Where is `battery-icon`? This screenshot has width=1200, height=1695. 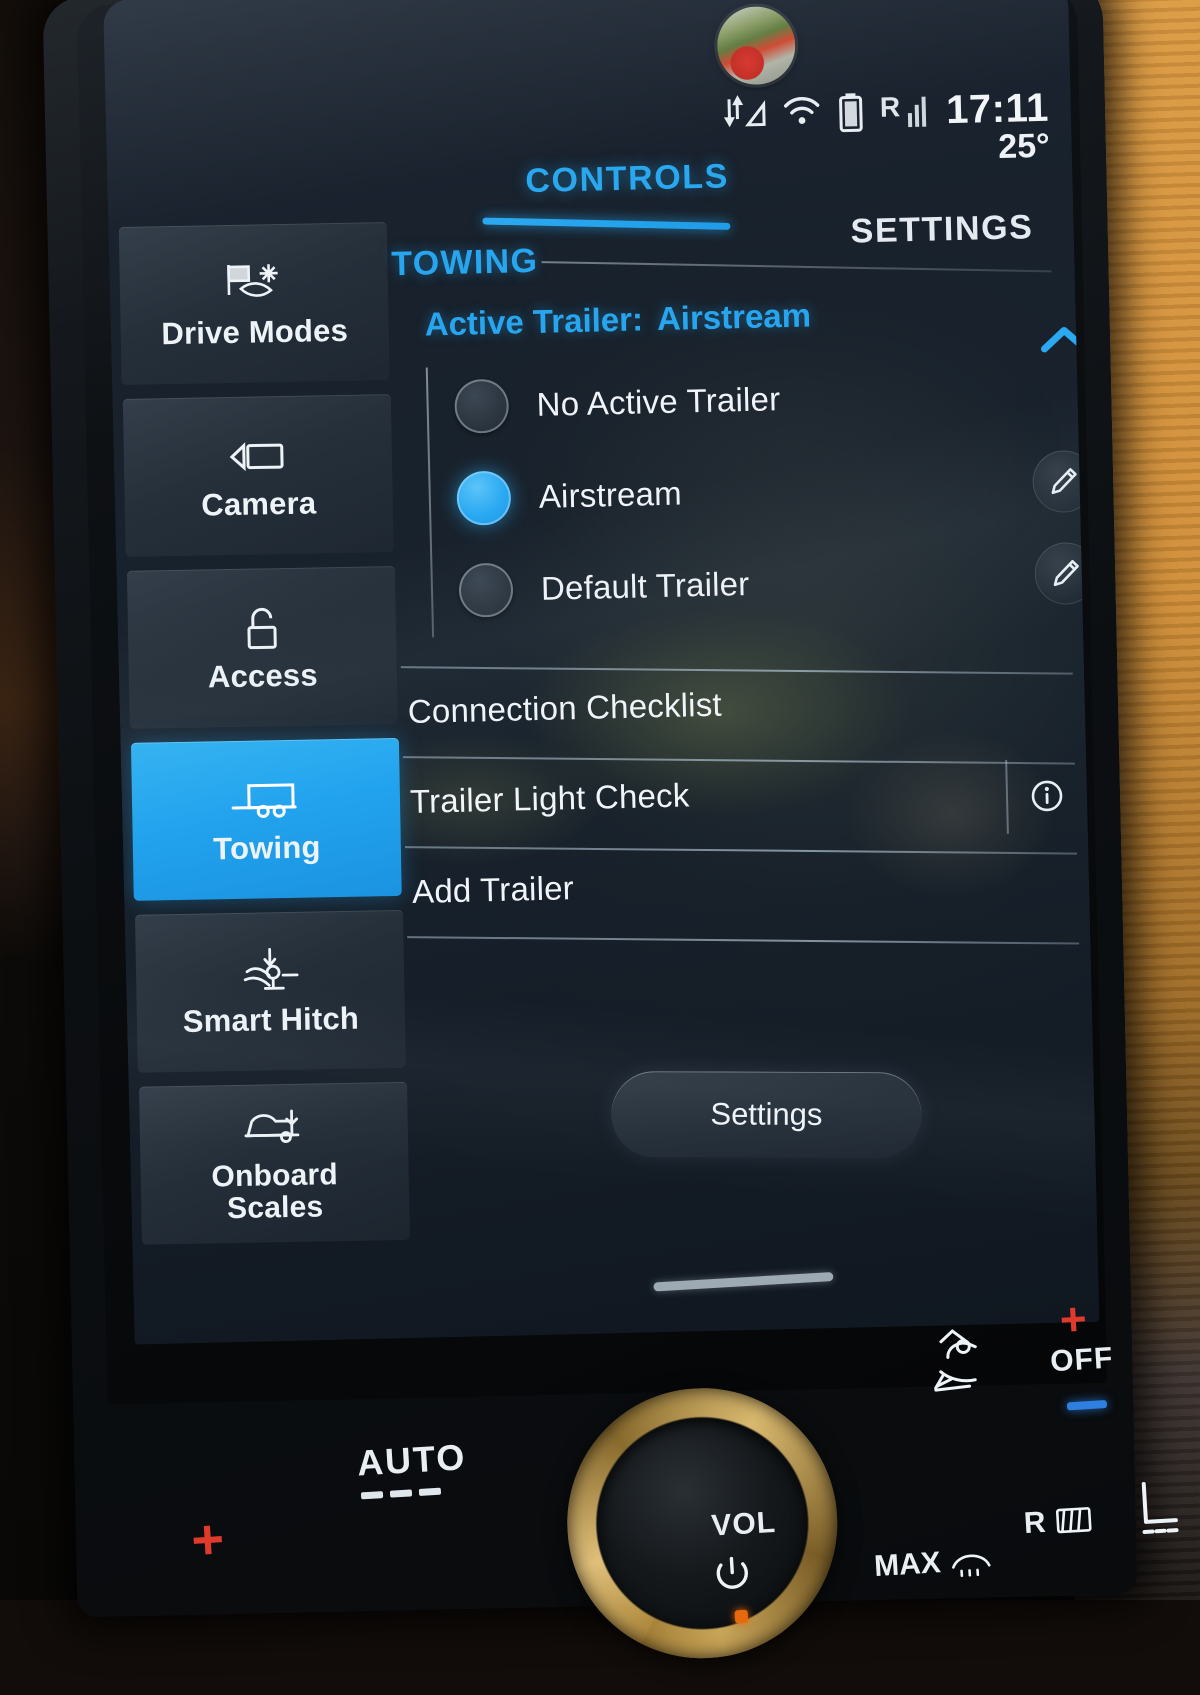
battery-icon is located at coordinates (851, 112).